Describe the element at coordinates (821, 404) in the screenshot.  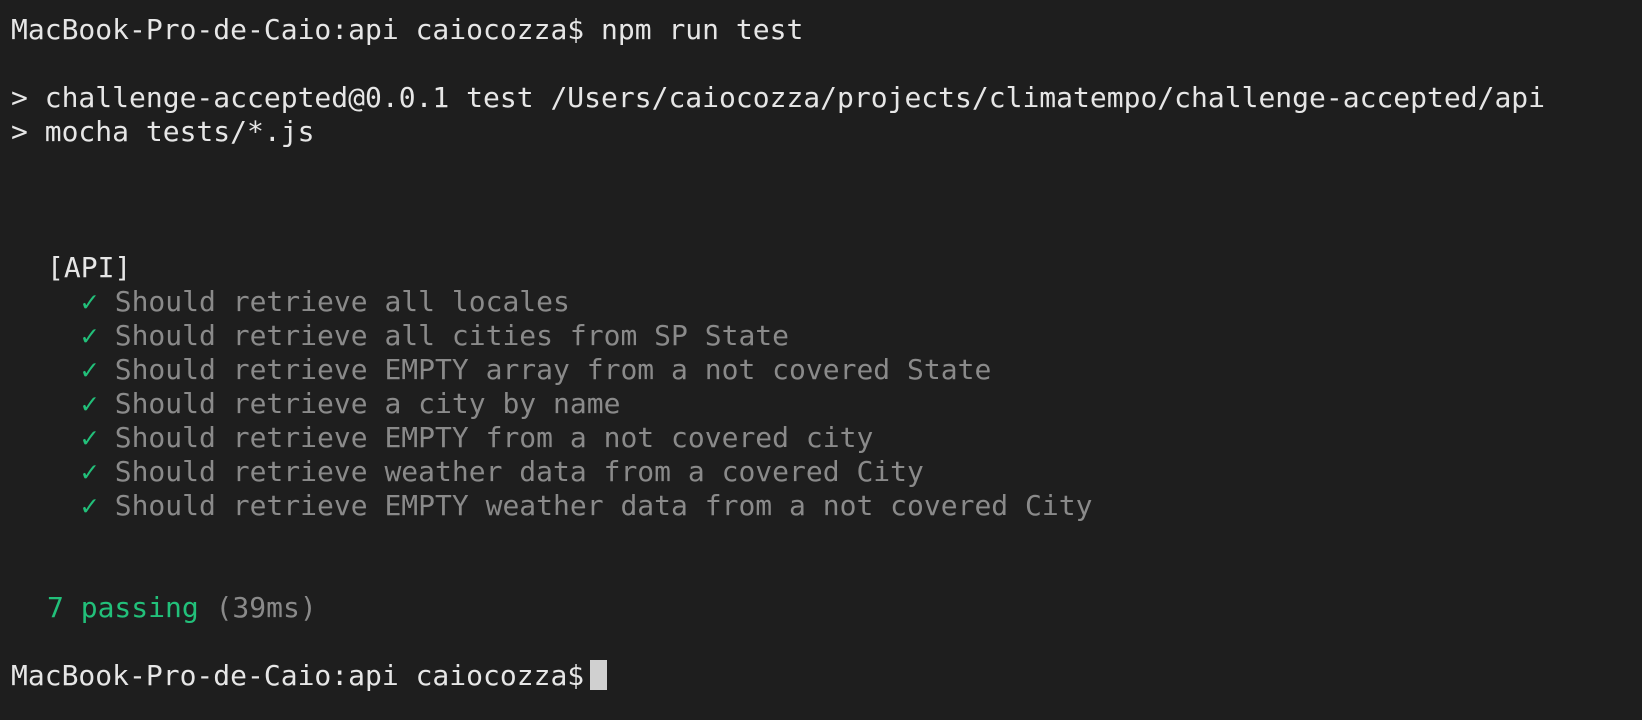
I see `test-result-row: ✓ Should retrieve a city by name` at that location.